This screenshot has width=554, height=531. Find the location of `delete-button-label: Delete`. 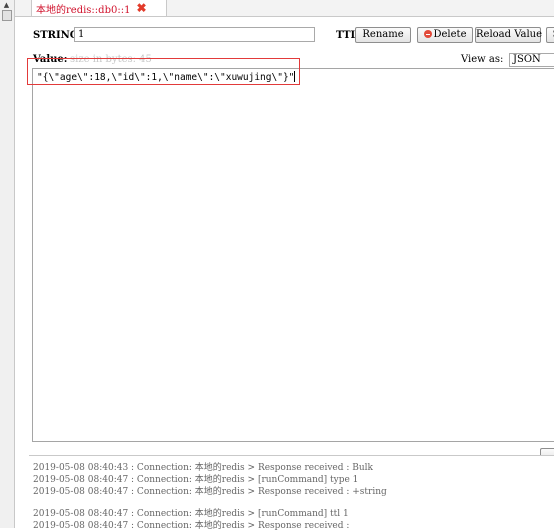

delete-button-label: Delete is located at coordinates (450, 34).